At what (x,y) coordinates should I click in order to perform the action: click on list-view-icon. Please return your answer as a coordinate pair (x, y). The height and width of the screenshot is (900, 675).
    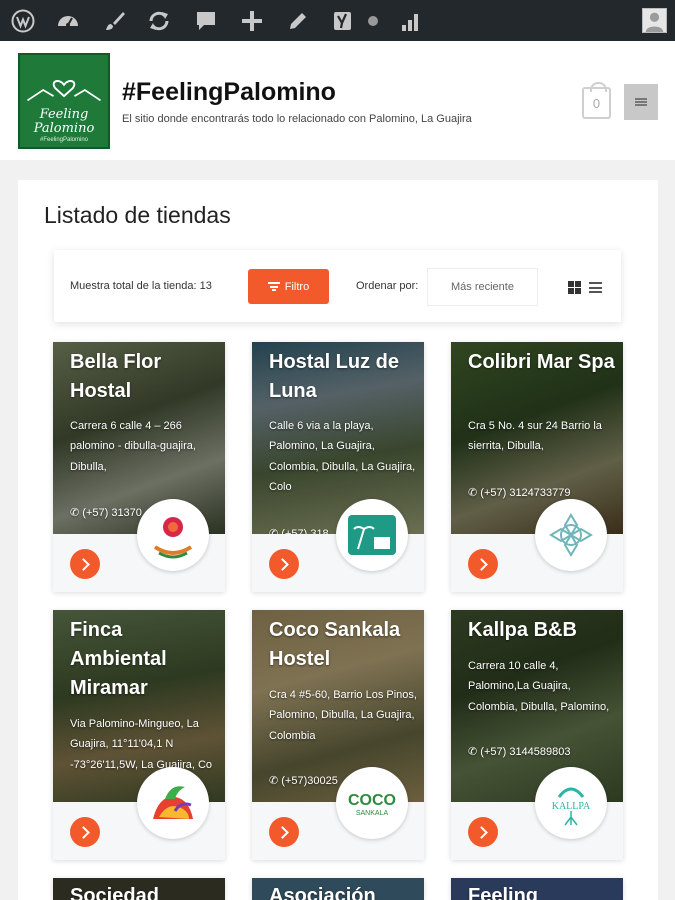
    Looking at the image, I should click on (595, 287).